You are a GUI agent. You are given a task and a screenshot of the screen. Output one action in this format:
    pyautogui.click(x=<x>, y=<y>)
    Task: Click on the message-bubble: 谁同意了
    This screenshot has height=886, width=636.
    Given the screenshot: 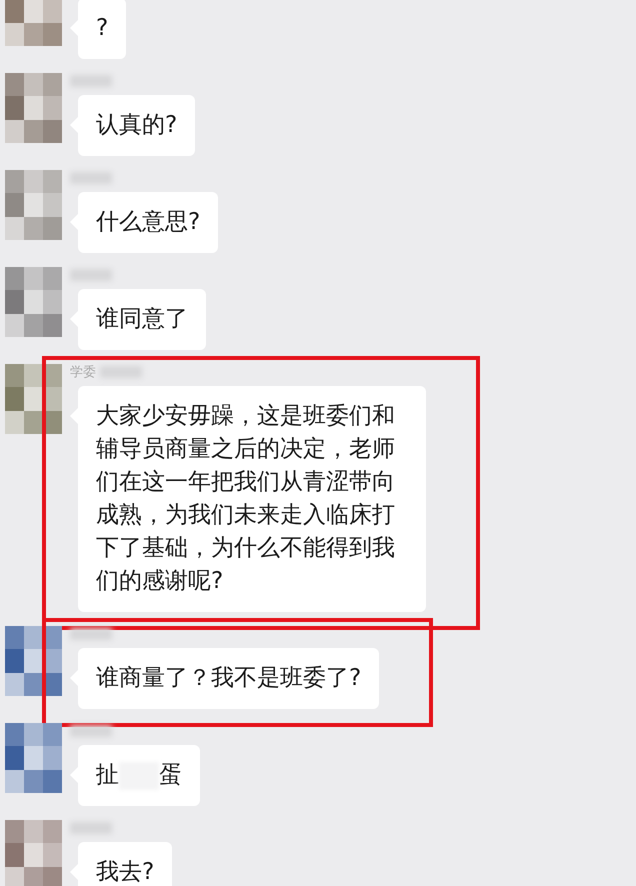 What is the action you would take?
    pyautogui.click(x=142, y=319)
    